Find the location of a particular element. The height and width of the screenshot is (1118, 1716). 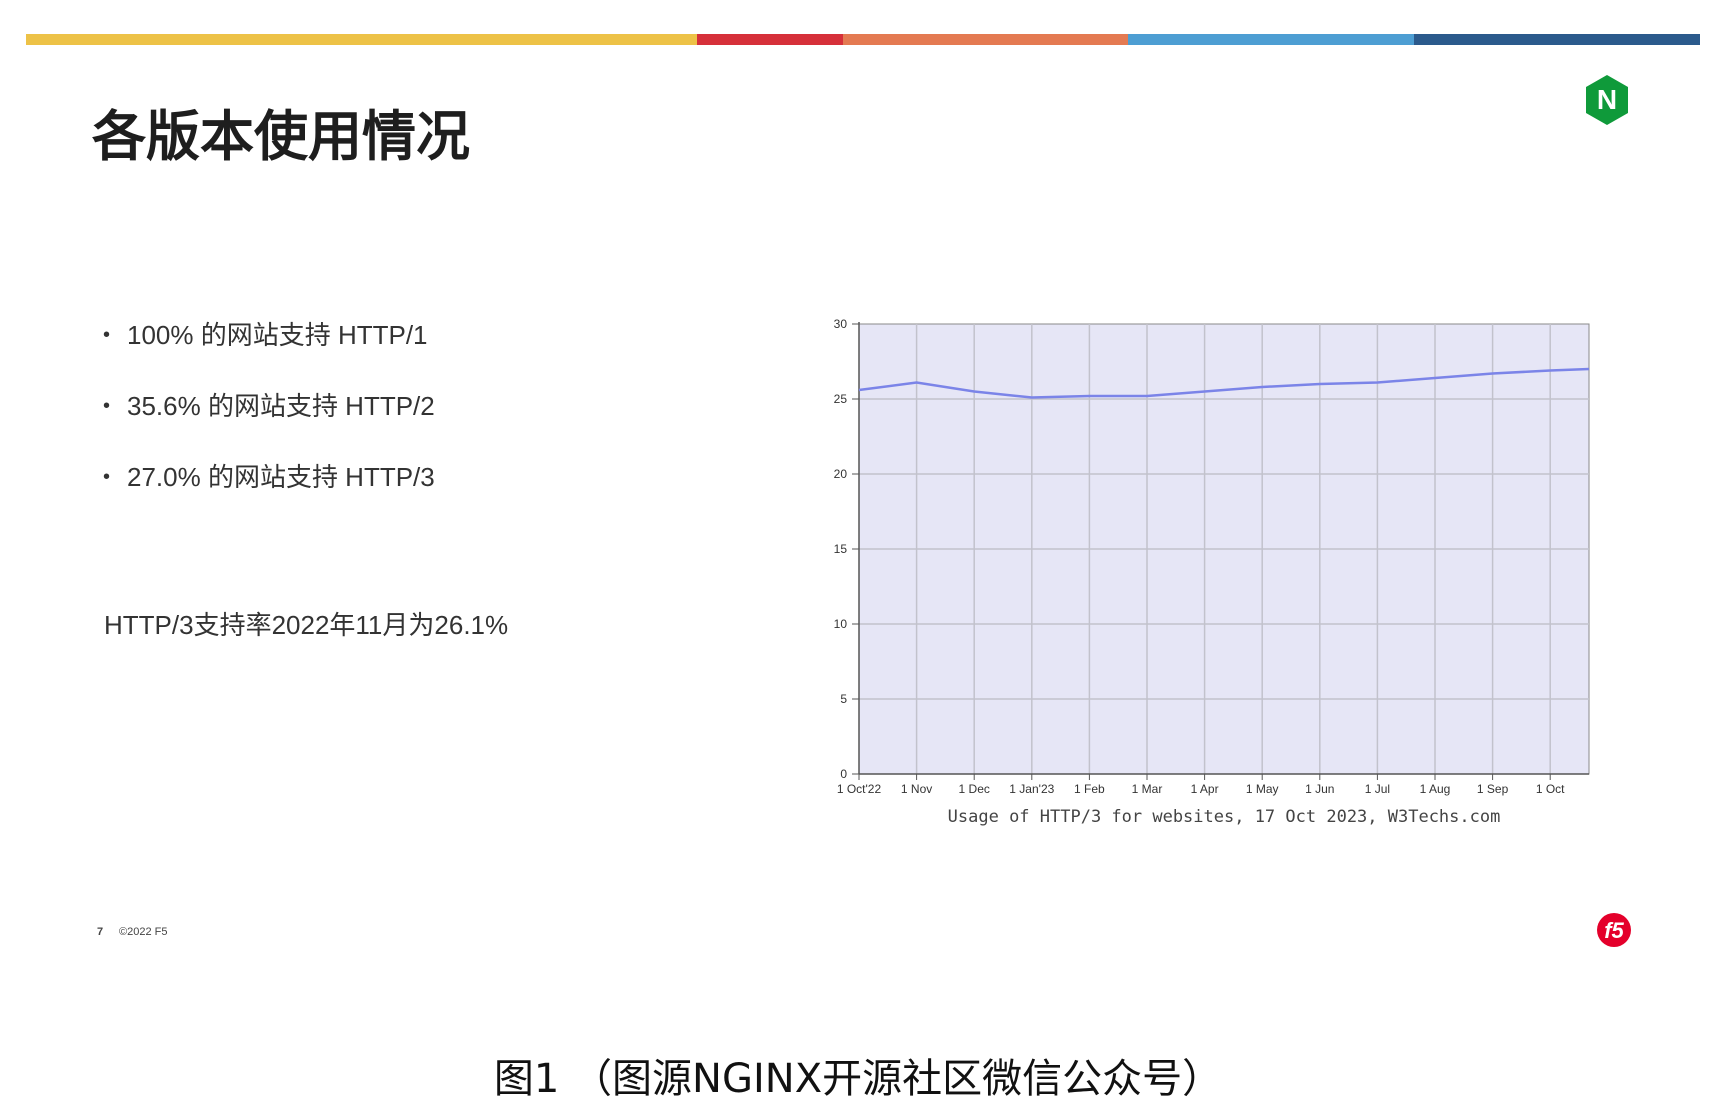

x-tick-label: 1 Oct'22 is located at coordinates (859, 789).